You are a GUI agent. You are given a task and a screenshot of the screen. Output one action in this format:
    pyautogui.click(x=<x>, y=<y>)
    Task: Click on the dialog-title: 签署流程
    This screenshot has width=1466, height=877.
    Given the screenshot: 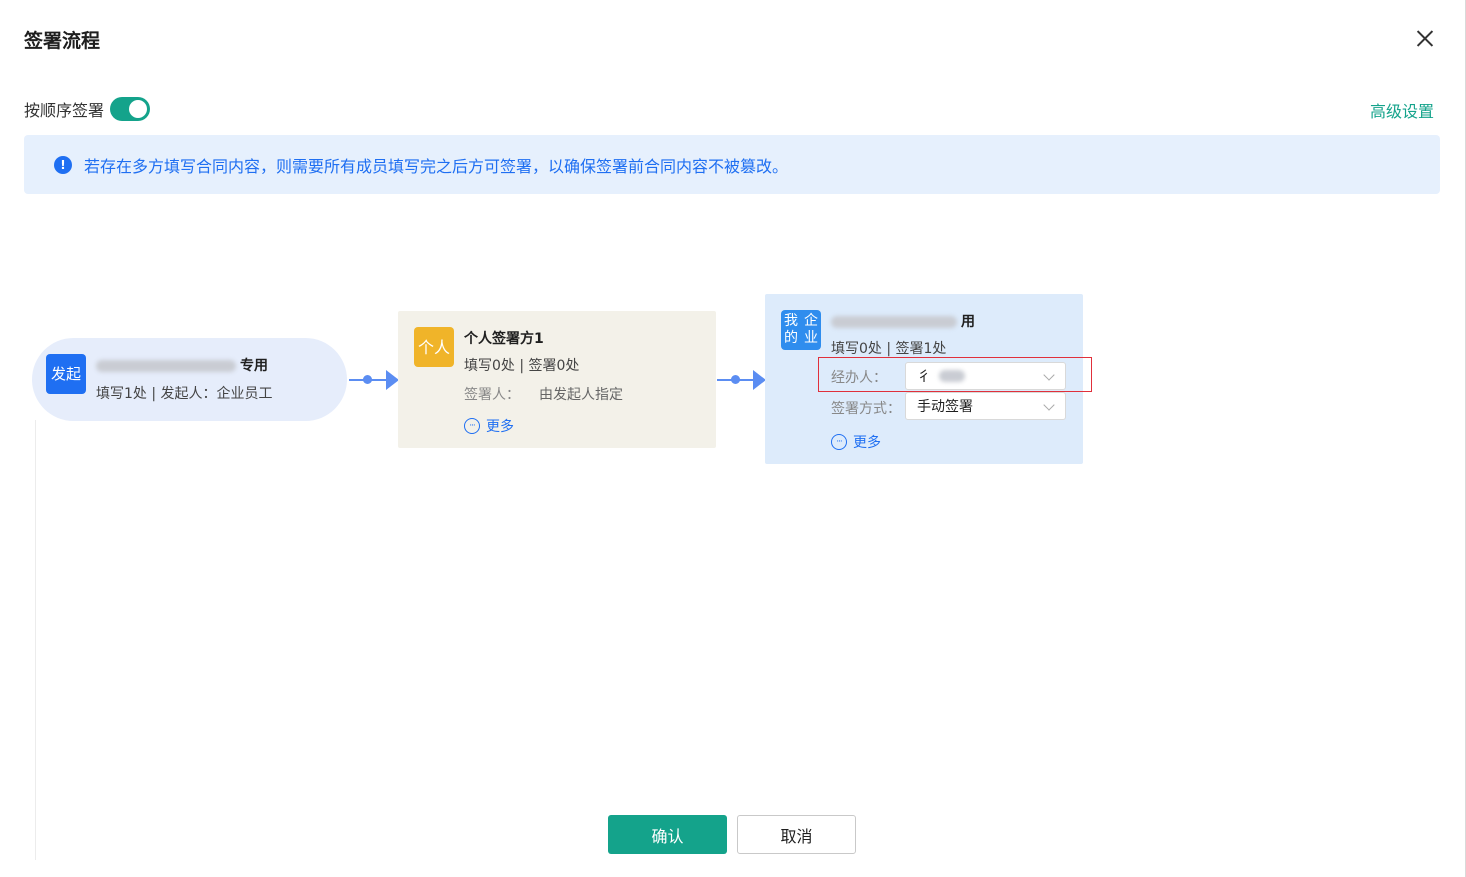 What is the action you would take?
    pyautogui.click(x=62, y=41)
    